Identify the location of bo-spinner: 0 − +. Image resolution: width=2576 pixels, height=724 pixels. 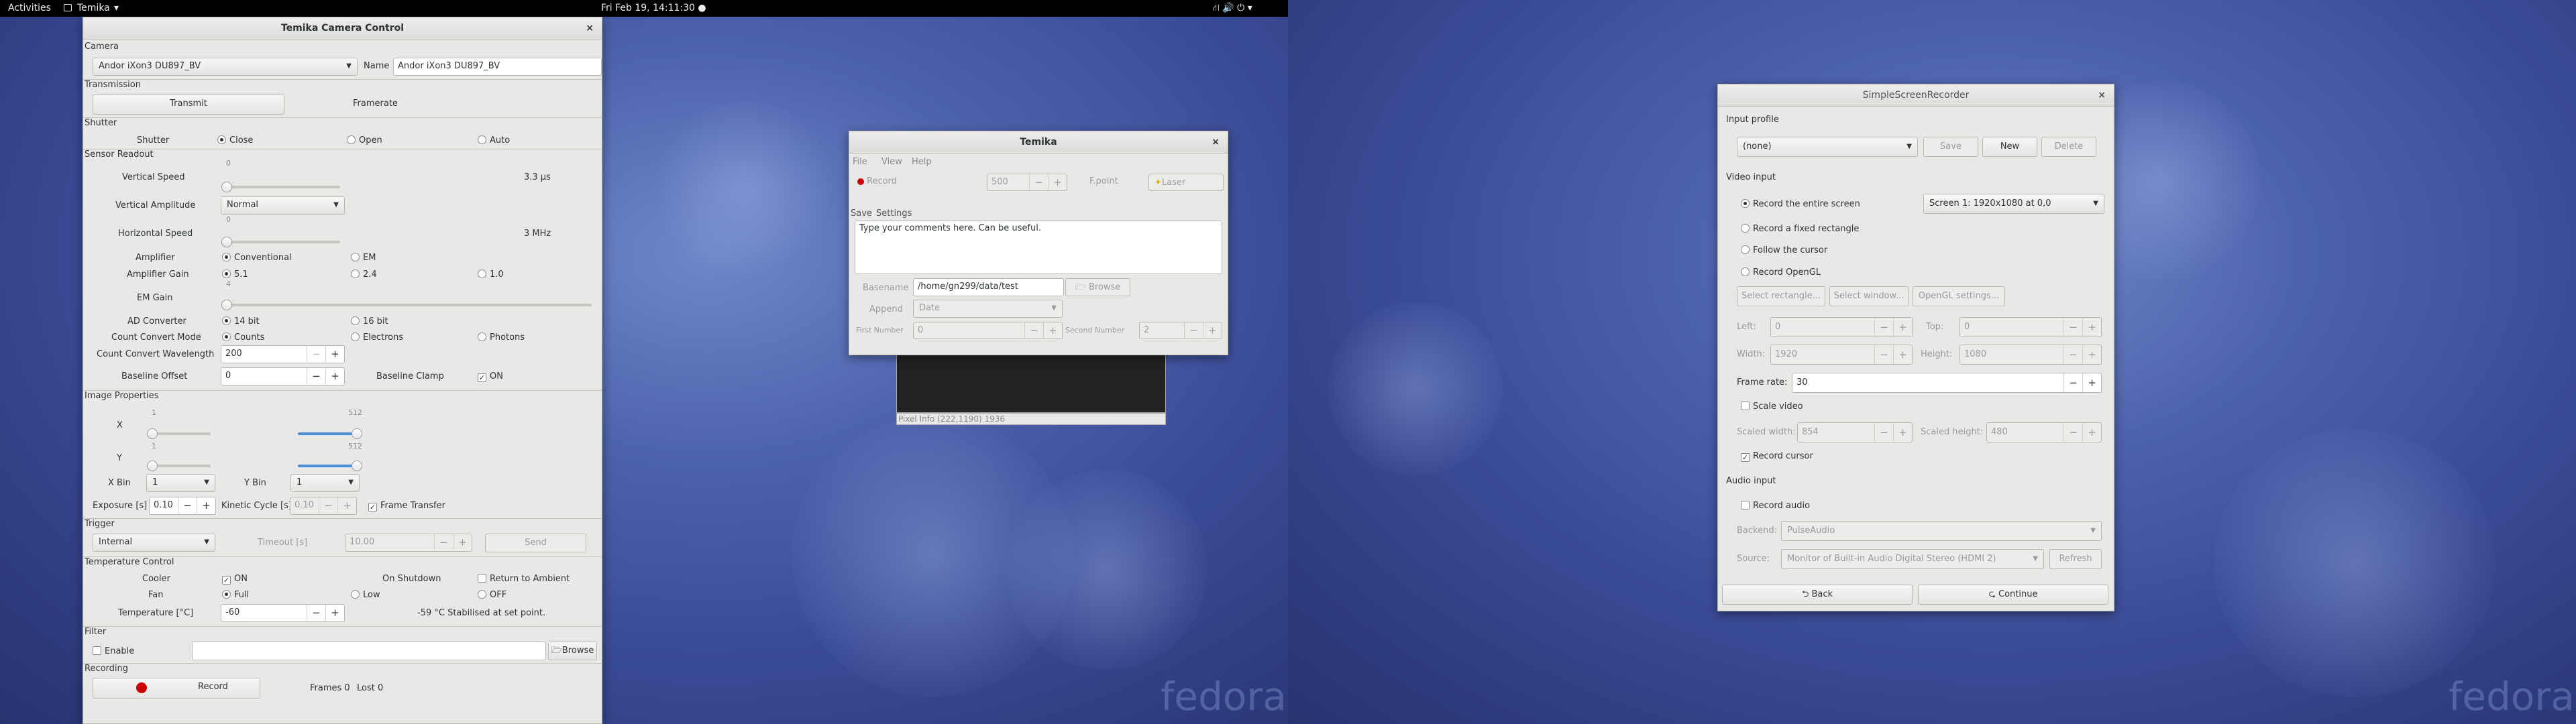
(283, 376).